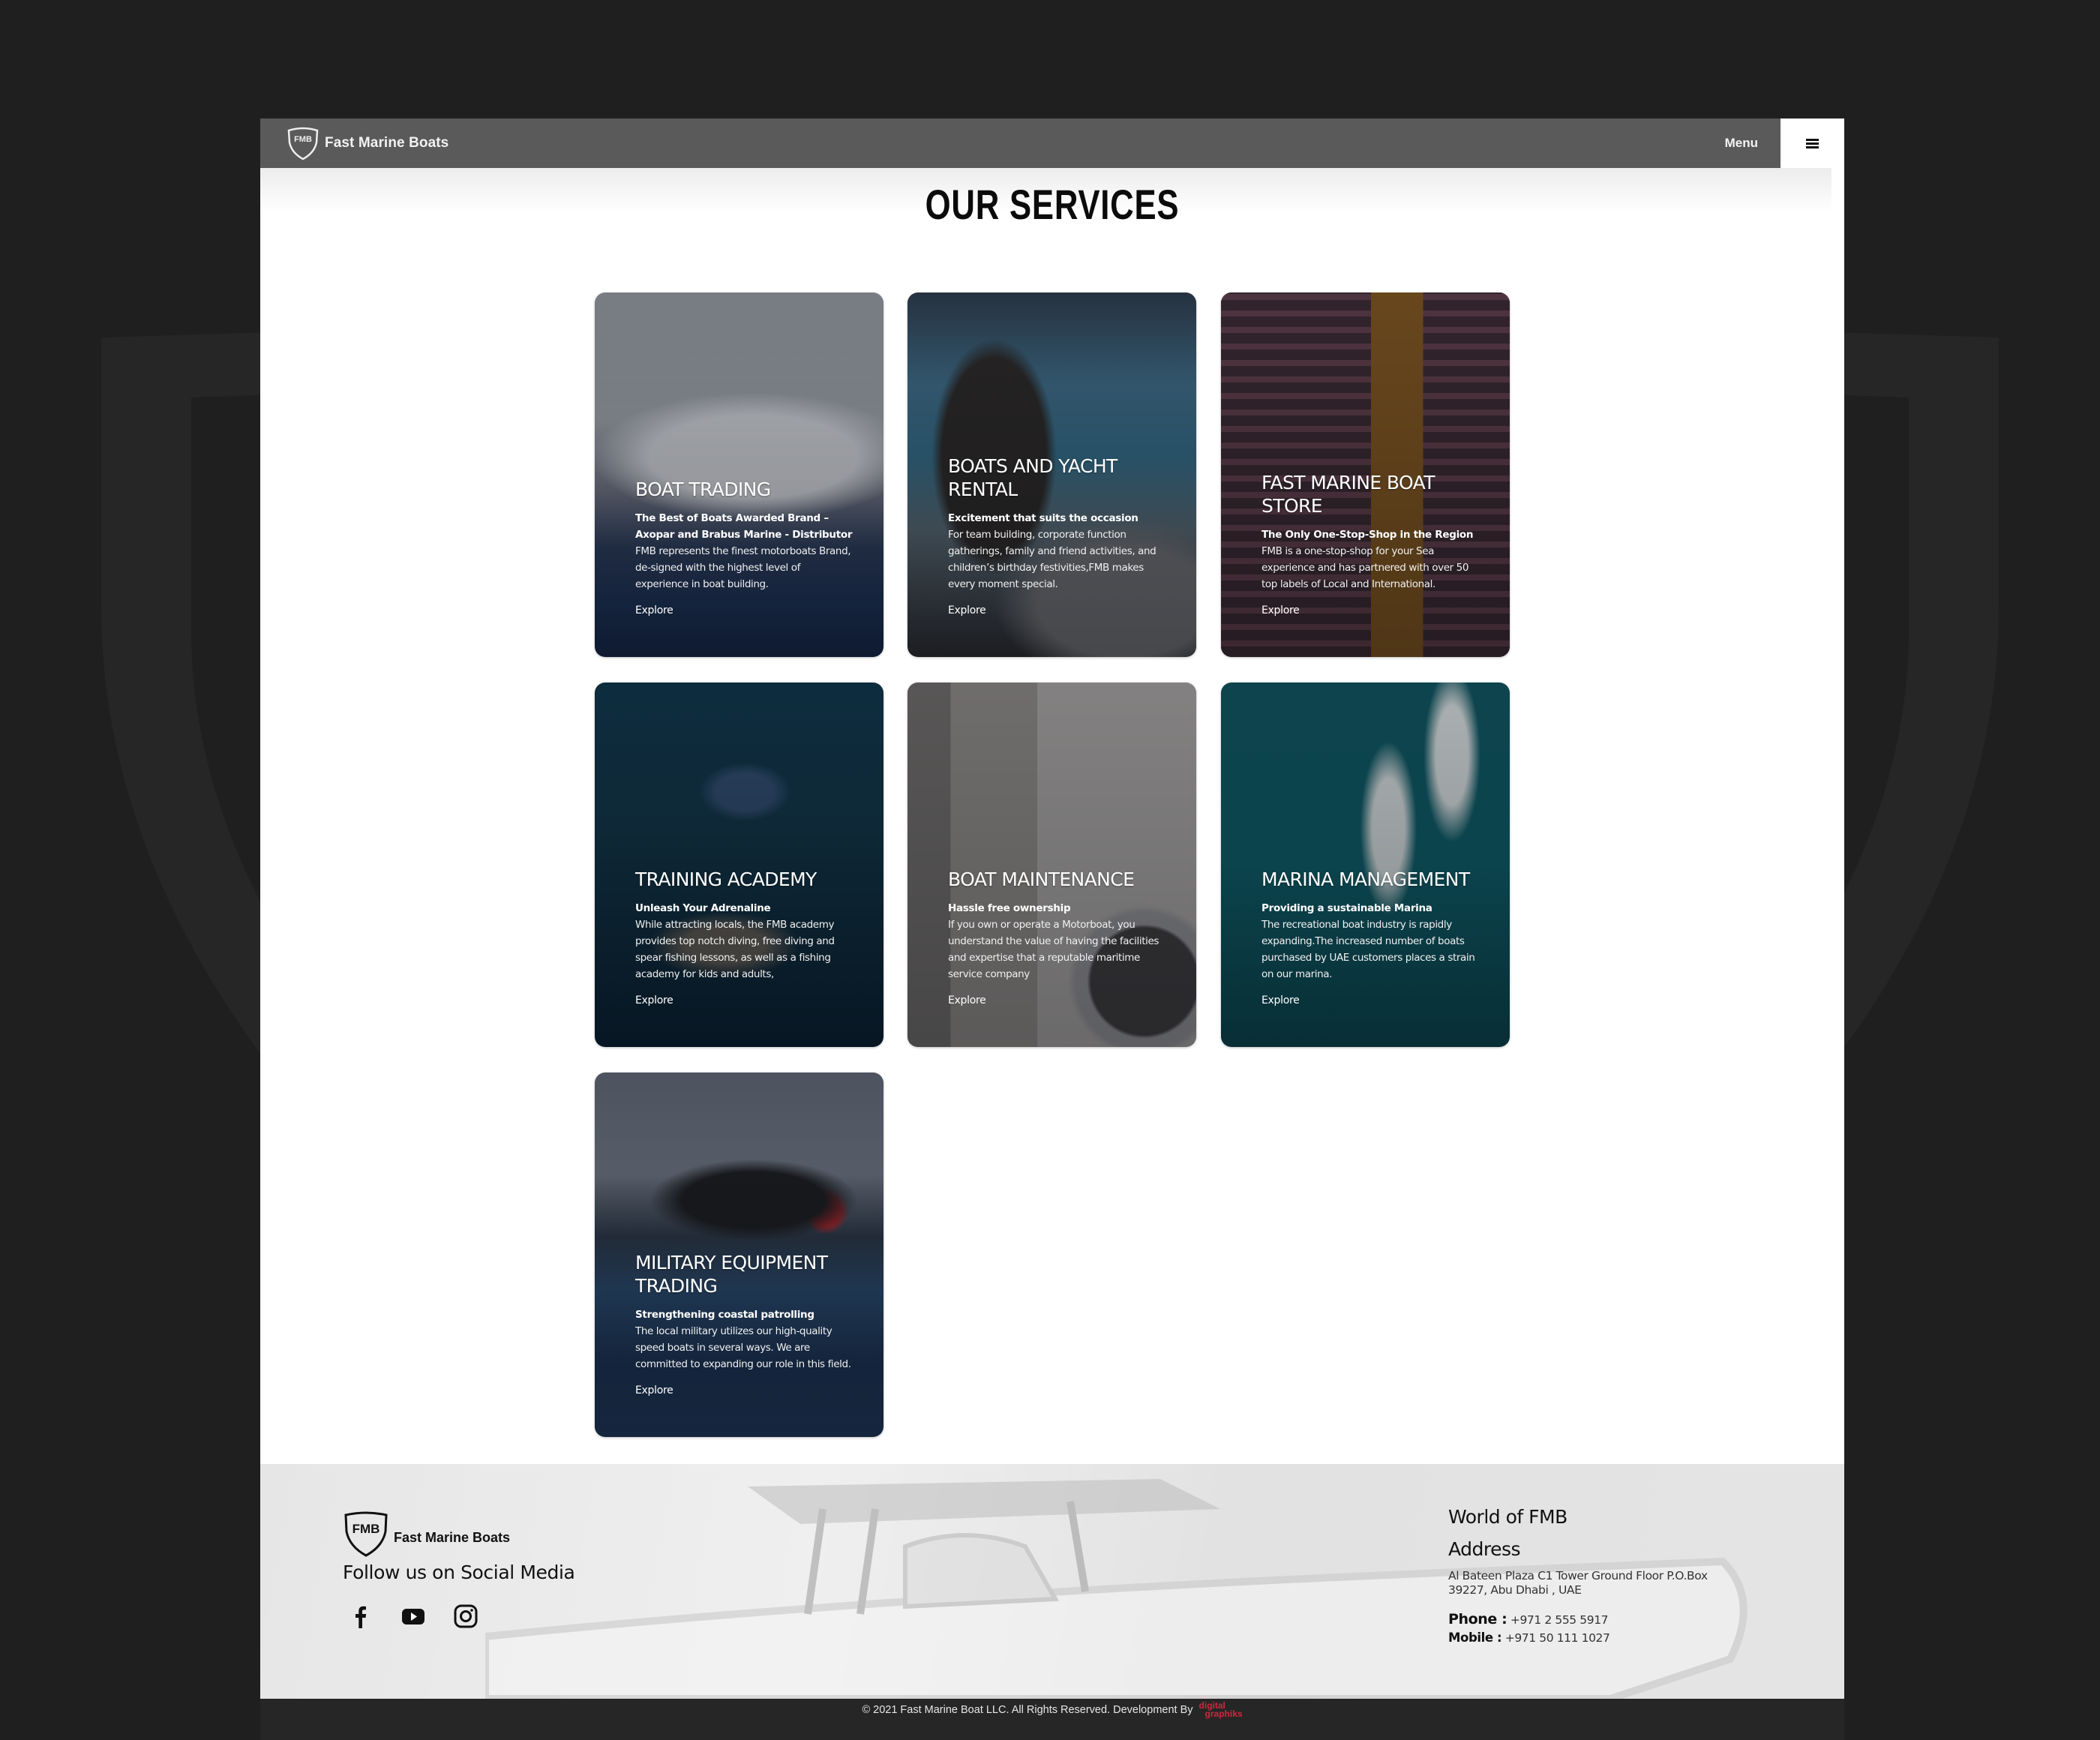  What do you see at coordinates (1223, 1714) in the screenshot?
I see `developer-name-line2: graphiks` at bounding box center [1223, 1714].